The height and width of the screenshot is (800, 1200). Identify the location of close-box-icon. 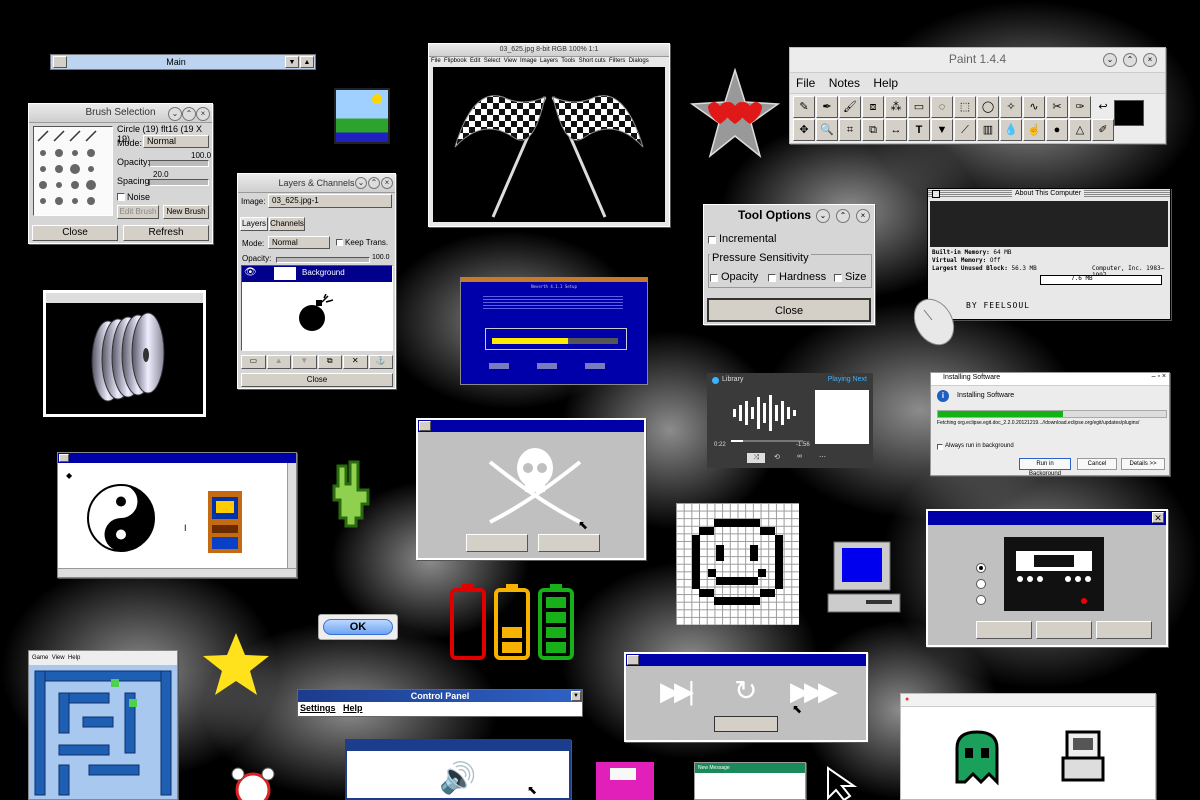
(936, 194).